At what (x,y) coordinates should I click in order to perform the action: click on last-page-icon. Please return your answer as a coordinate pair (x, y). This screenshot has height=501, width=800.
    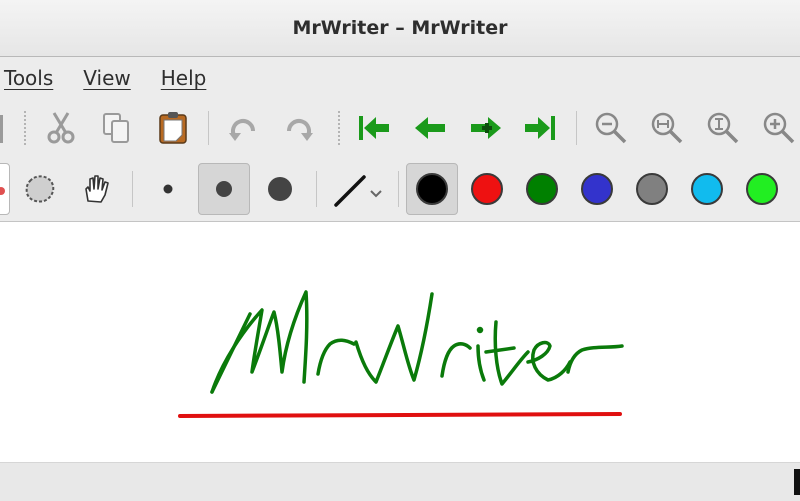
    Looking at the image, I should click on (540, 128).